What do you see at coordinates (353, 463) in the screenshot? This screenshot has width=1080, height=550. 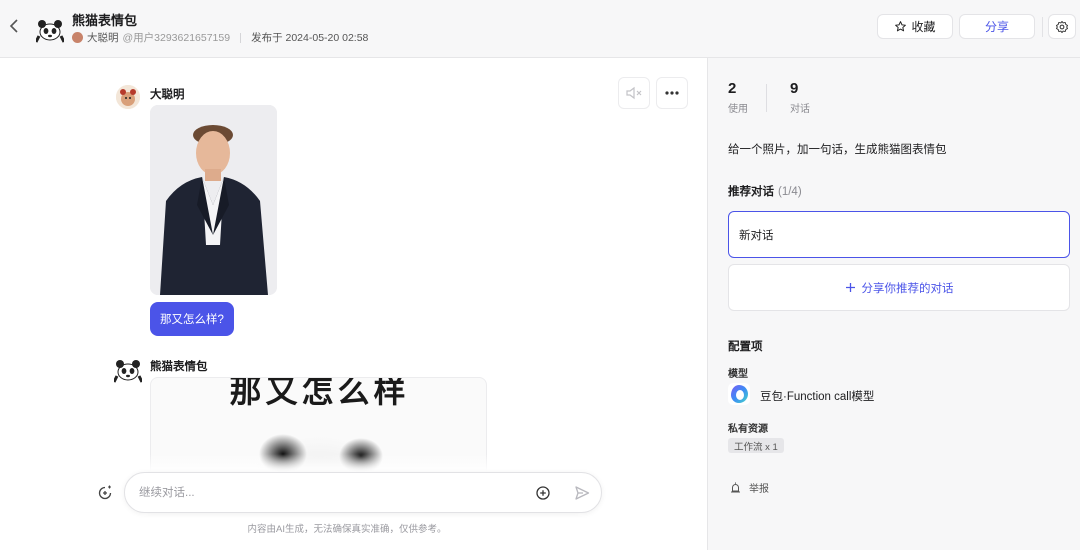 I see `scroll-fade` at bounding box center [353, 463].